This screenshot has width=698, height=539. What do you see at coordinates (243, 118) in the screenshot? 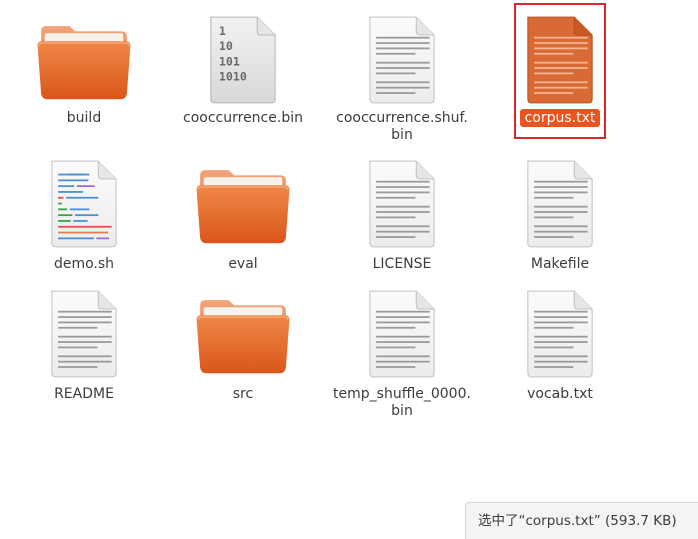
I see `file-name-label: cooccurrence.bin` at bounding box center [243, 118].